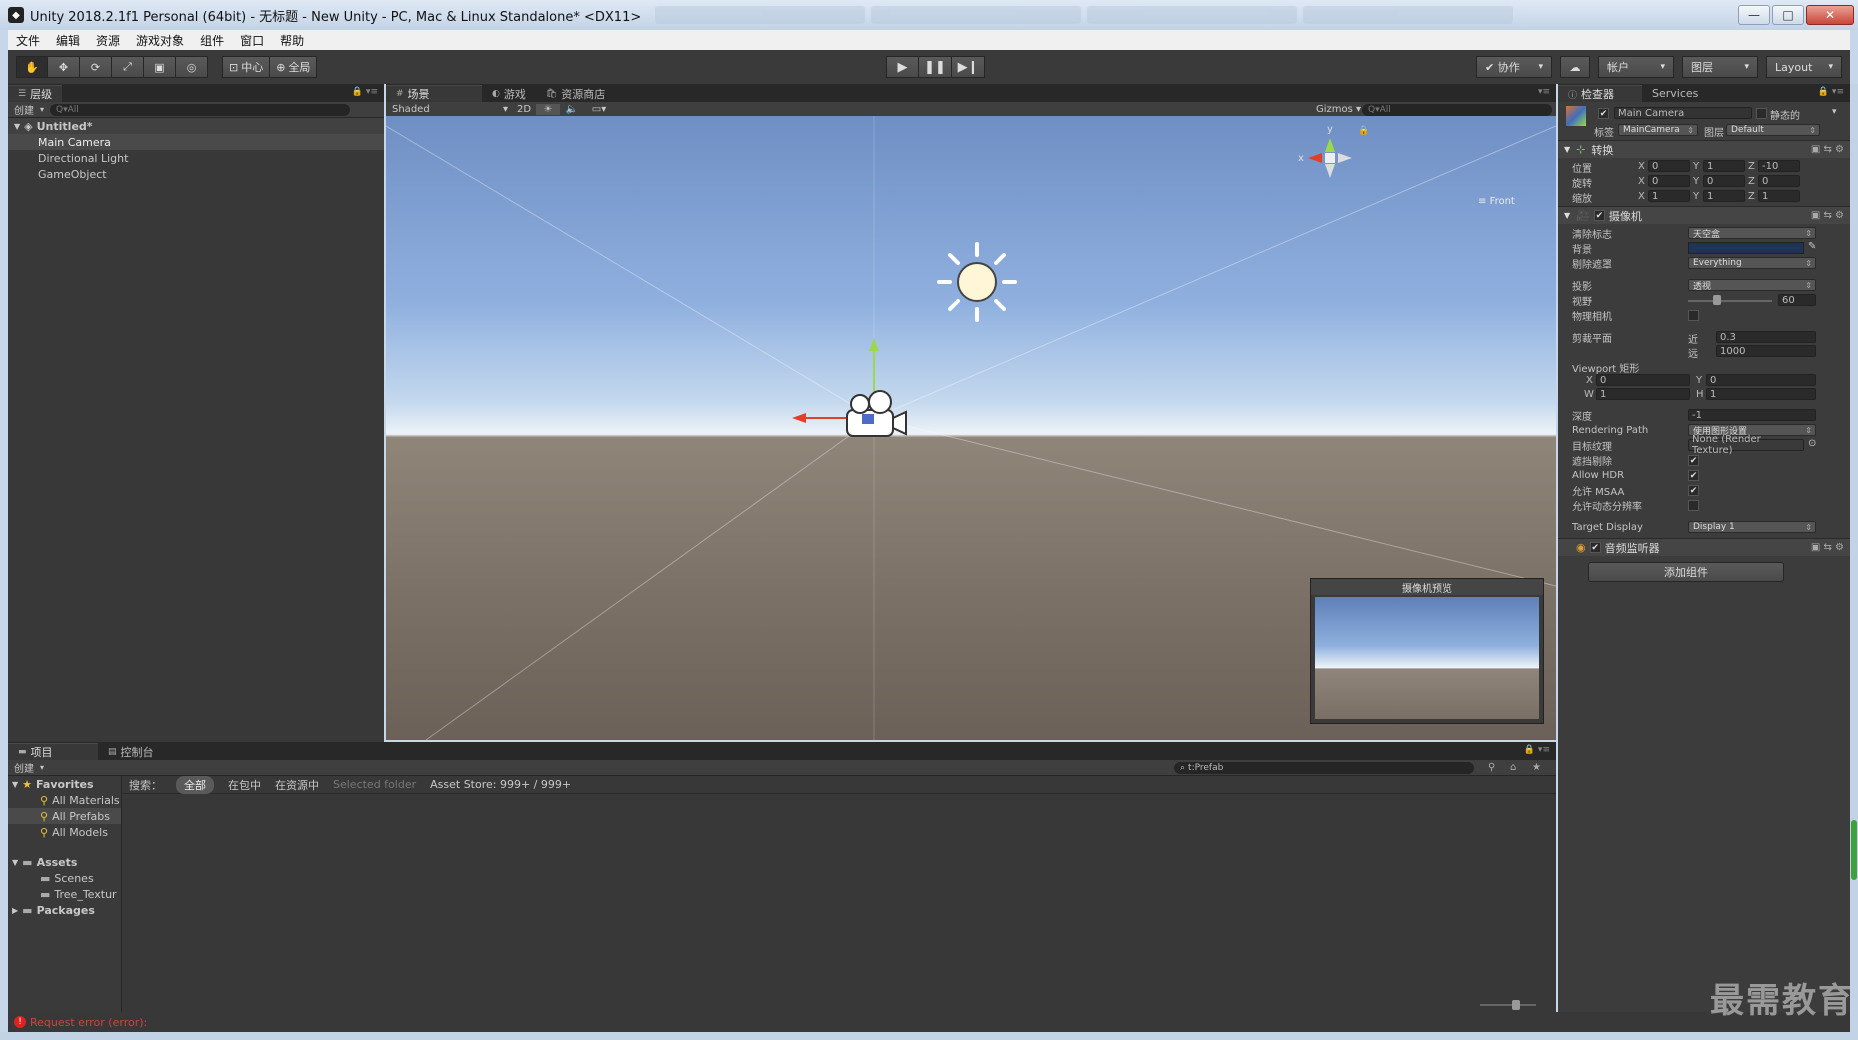 This screenshot has width=1858, height=1040. I want to click on tab-hierarchy: ☰ 层级, so click(35, 93).